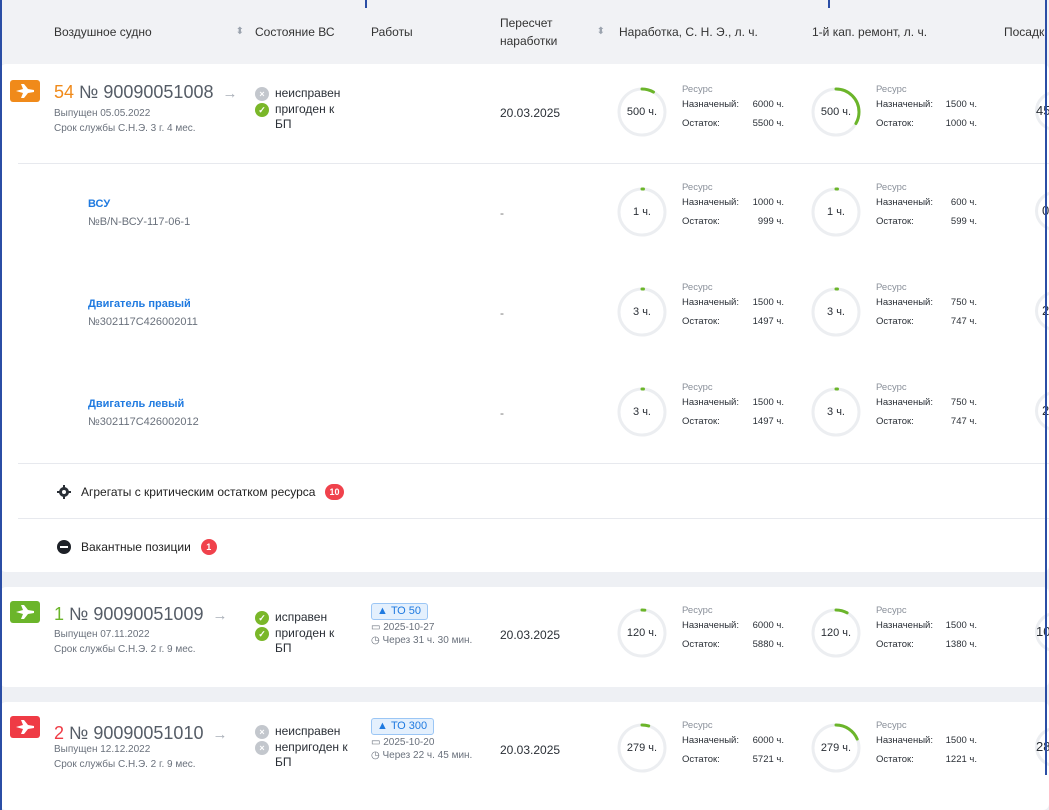 Image resolution: width=1049 pixels, height=810 pixels. I want to click on runtime-gauge: 120 ч., so click(642, 633).